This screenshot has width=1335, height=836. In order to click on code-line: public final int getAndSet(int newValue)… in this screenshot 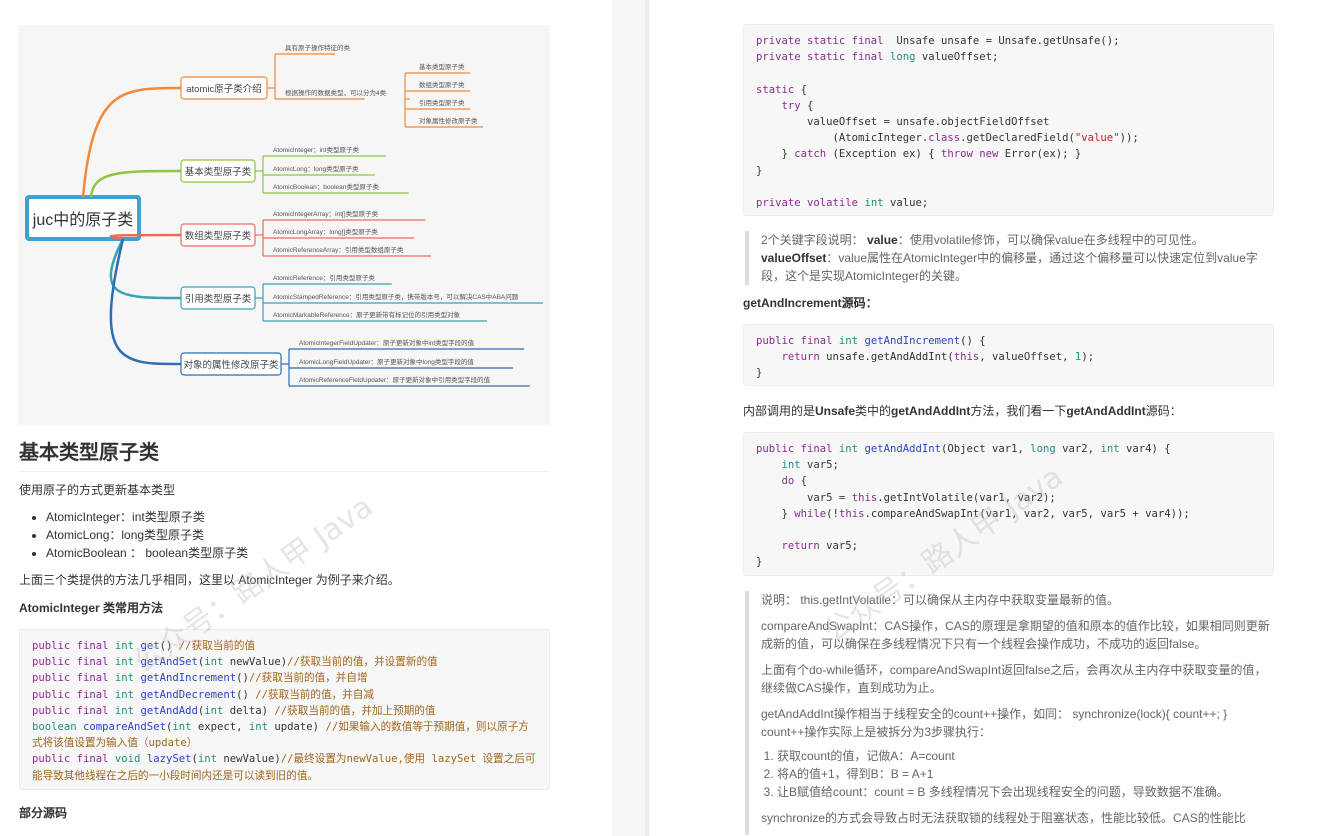, I will do `click(235, 662)`.